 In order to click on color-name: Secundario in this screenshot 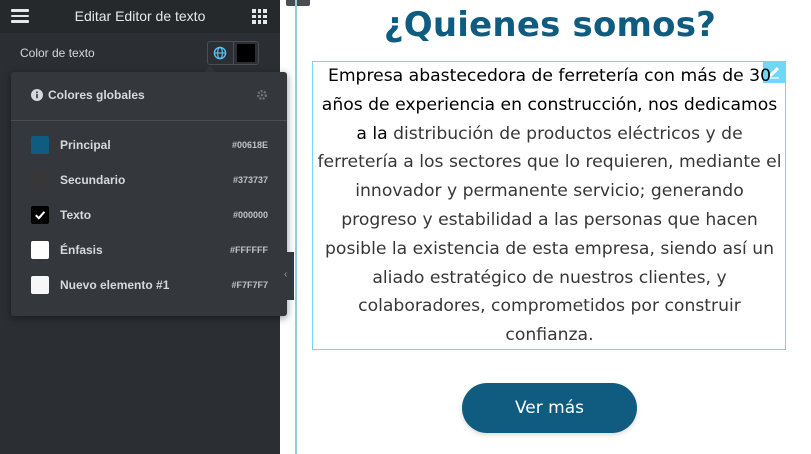, I will do `click(93, 180)`.